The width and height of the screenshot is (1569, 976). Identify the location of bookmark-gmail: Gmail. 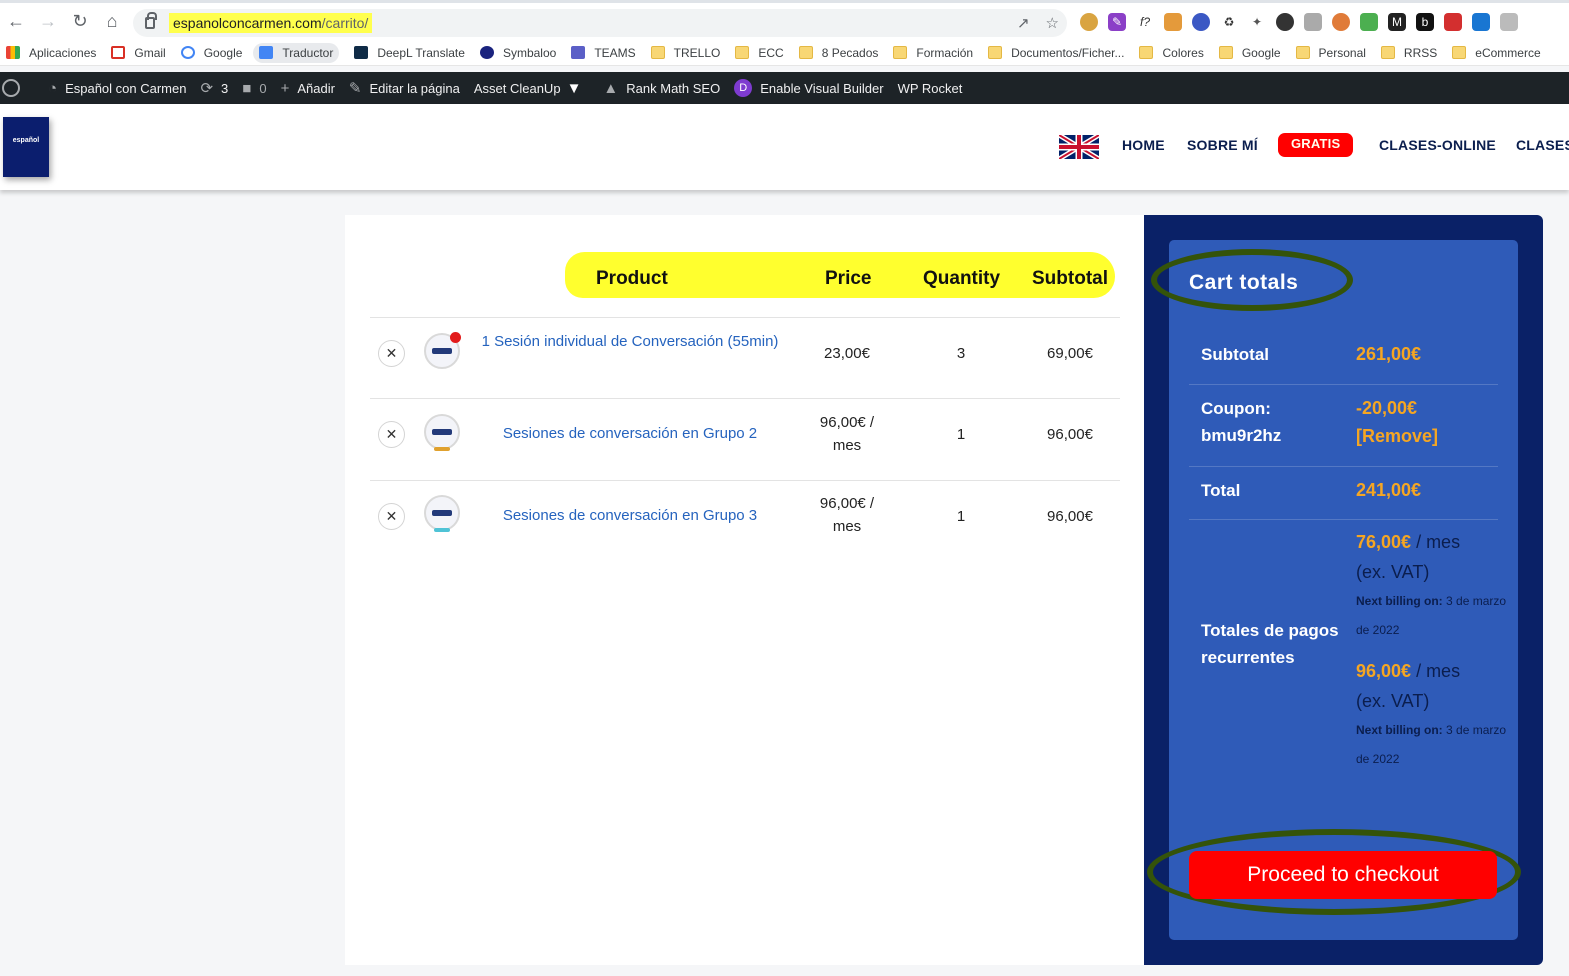
(138, 53).